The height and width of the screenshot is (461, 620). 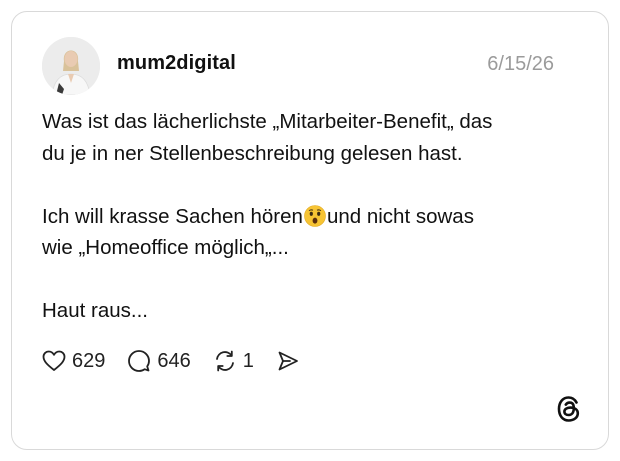 I want to click on reply-button: 646, so click(x=159, y=361).